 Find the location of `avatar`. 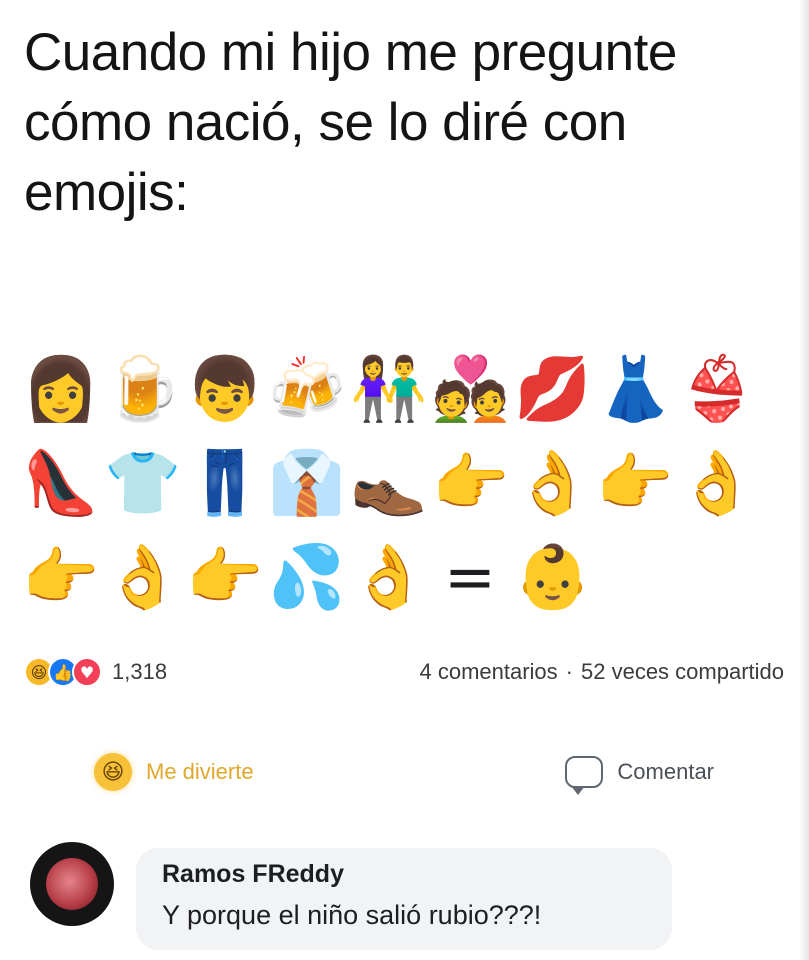

avatar is located at coordinates (72, 884).